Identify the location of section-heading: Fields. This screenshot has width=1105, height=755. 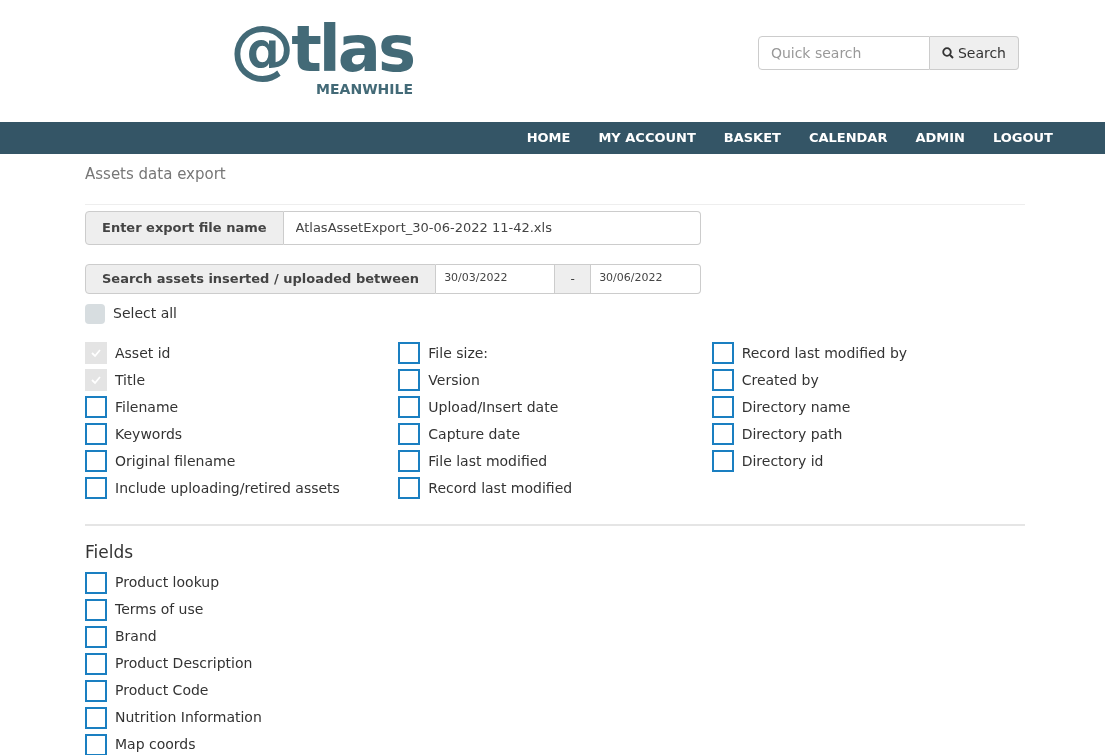
(110, 552).